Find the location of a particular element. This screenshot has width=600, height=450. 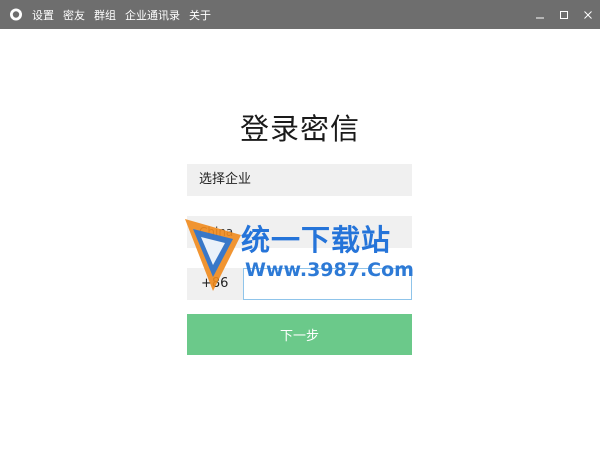

phone-input is located at coordinates (327, 284).